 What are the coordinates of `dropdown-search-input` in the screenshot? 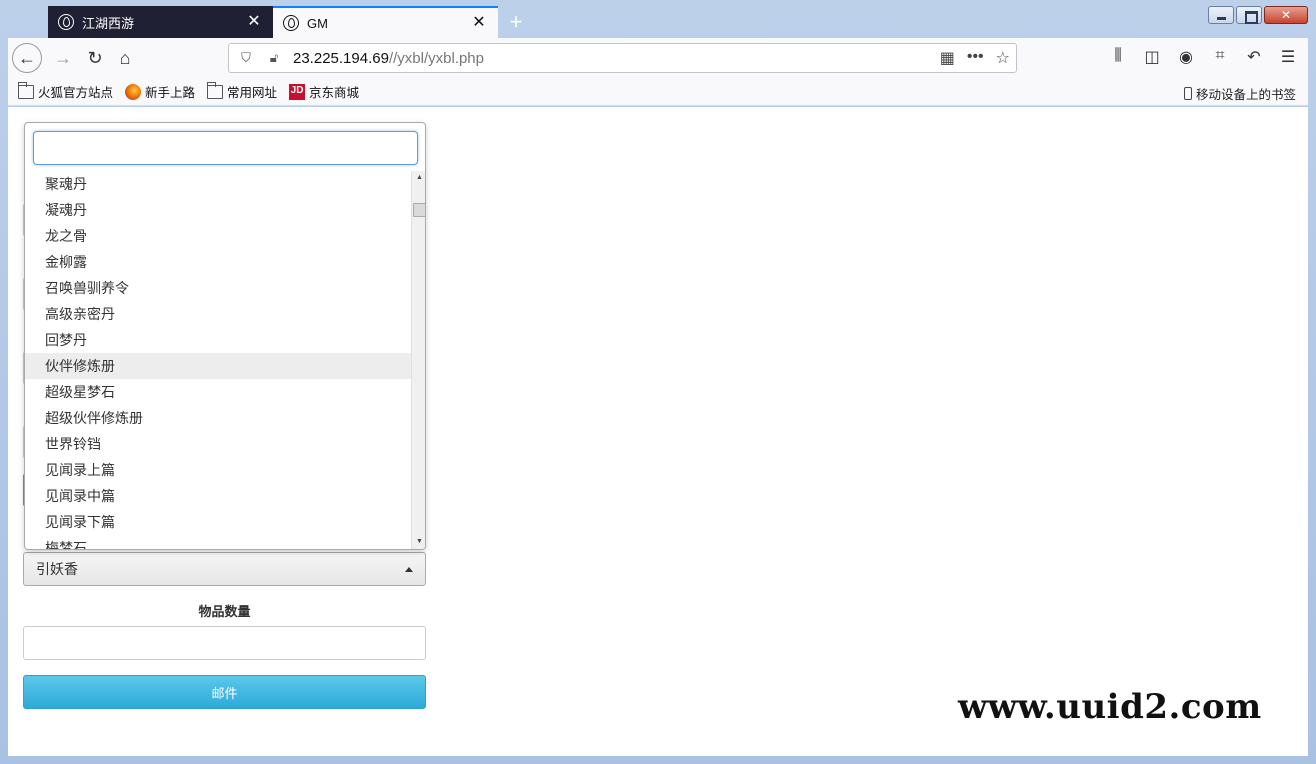 It's located at (225, 148).